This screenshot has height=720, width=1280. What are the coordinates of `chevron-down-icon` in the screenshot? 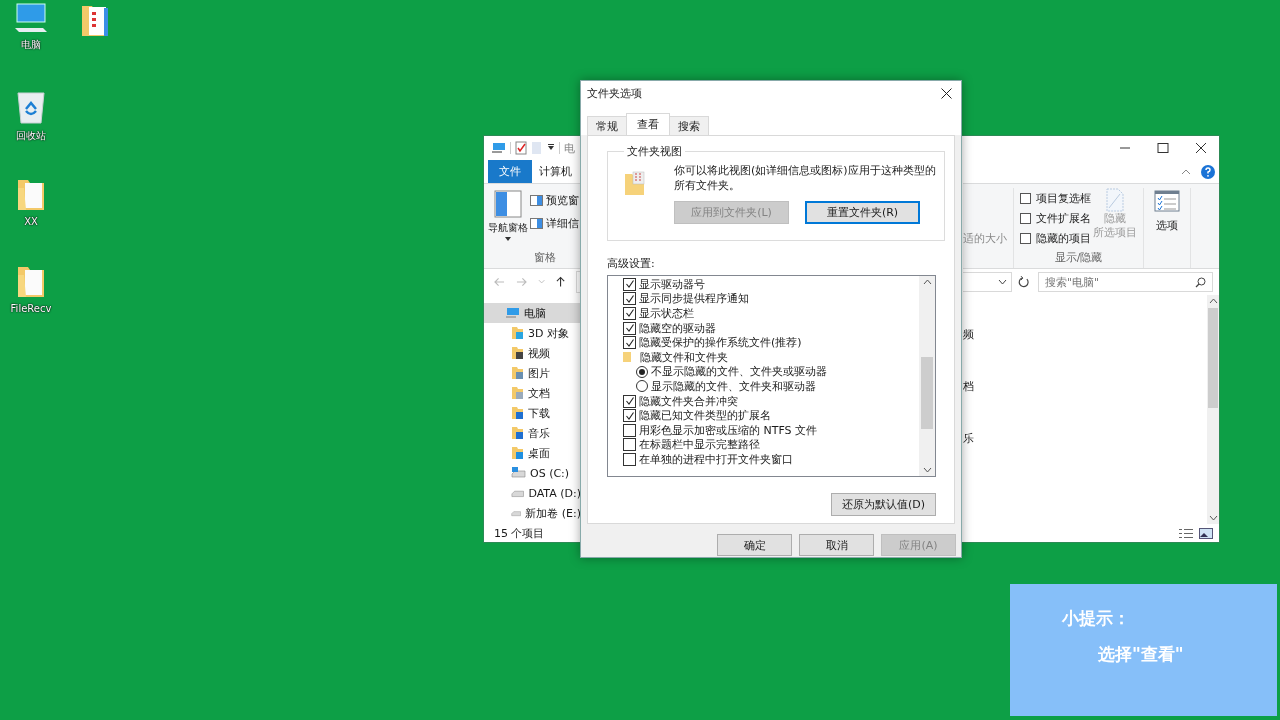 It's located at (1003, 282).